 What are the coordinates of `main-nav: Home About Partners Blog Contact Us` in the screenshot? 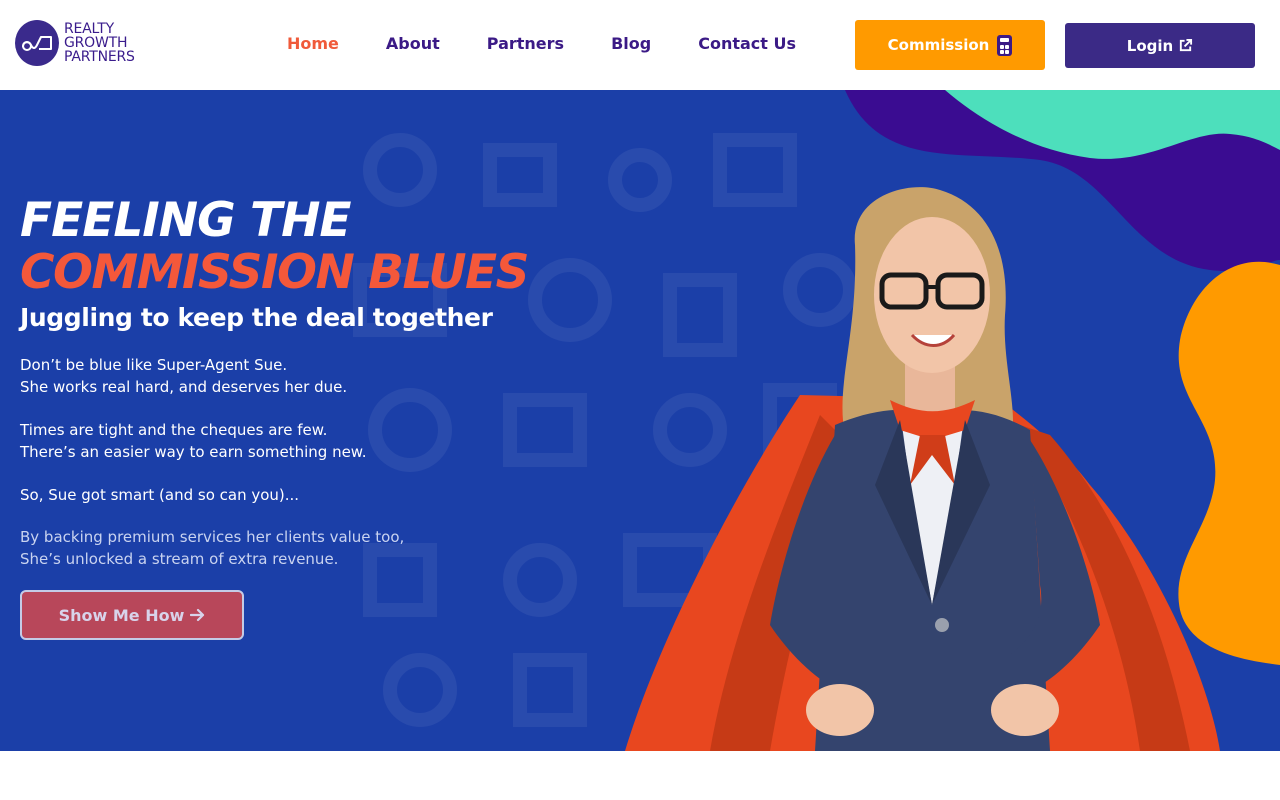 It's located at (541, 43).